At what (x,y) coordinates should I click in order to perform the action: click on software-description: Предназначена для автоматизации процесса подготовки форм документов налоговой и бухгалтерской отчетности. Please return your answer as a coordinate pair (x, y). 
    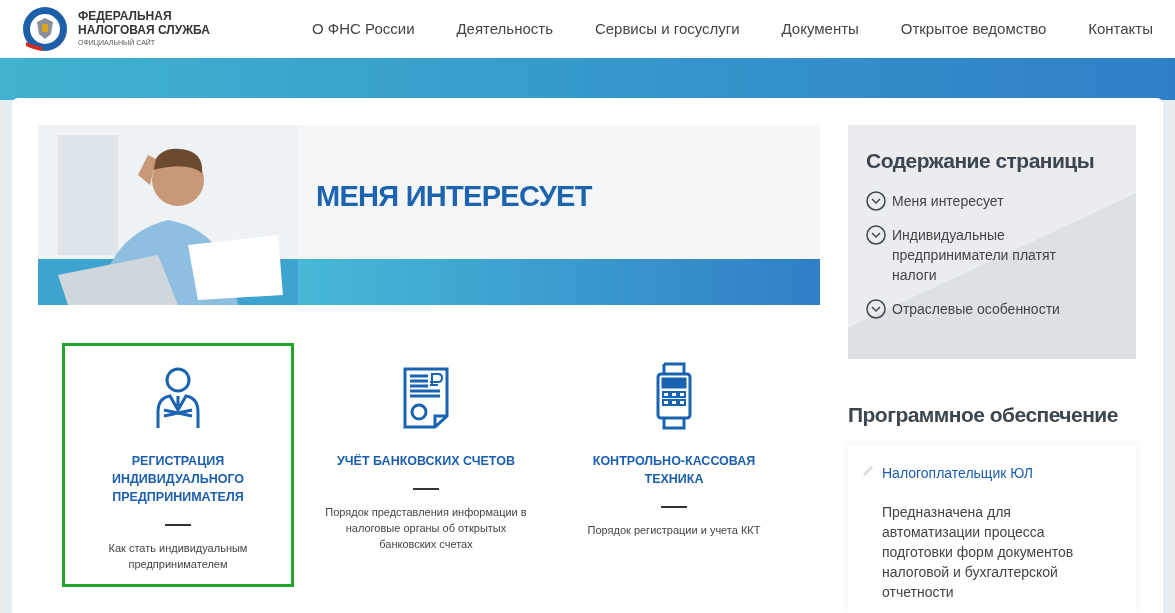
    Looking at the image, I should click on (978, 552).